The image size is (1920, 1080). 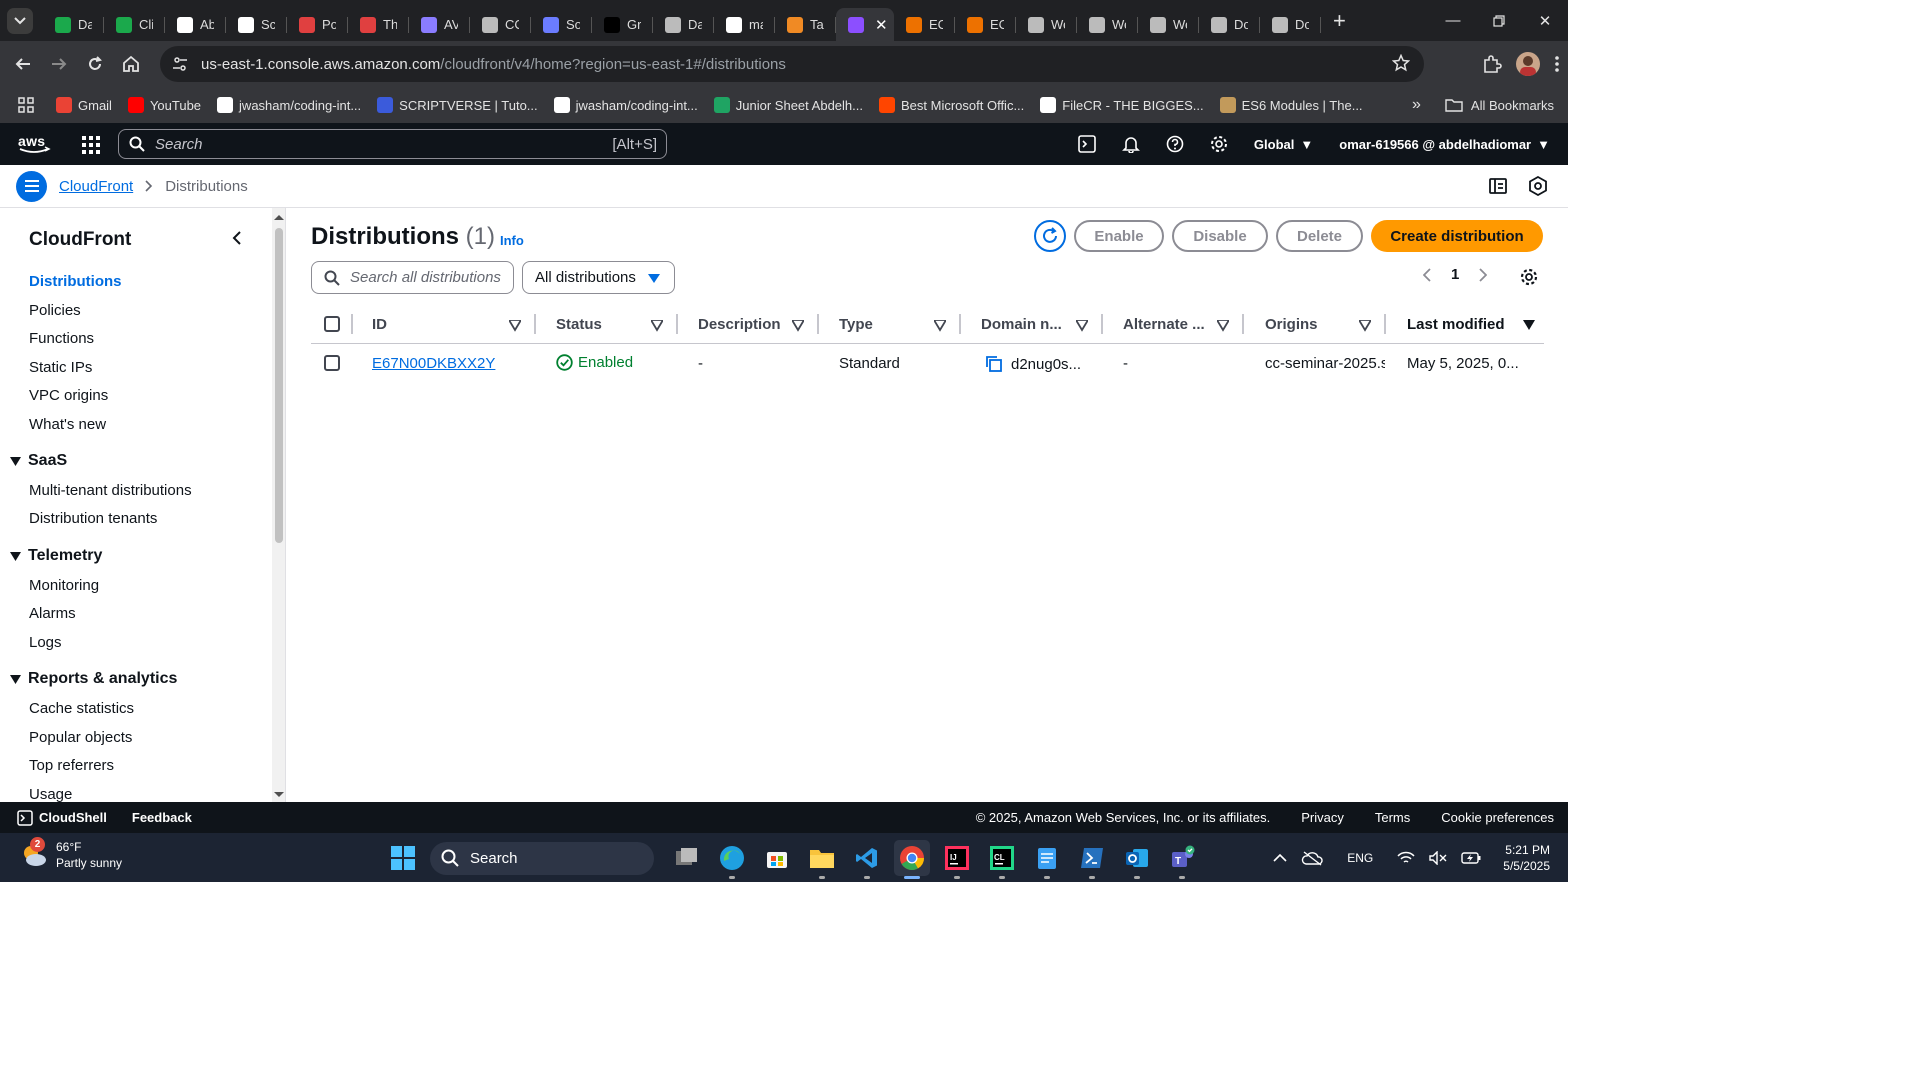 I want to click on side-nav-toggle, so click(x=31, y=186).